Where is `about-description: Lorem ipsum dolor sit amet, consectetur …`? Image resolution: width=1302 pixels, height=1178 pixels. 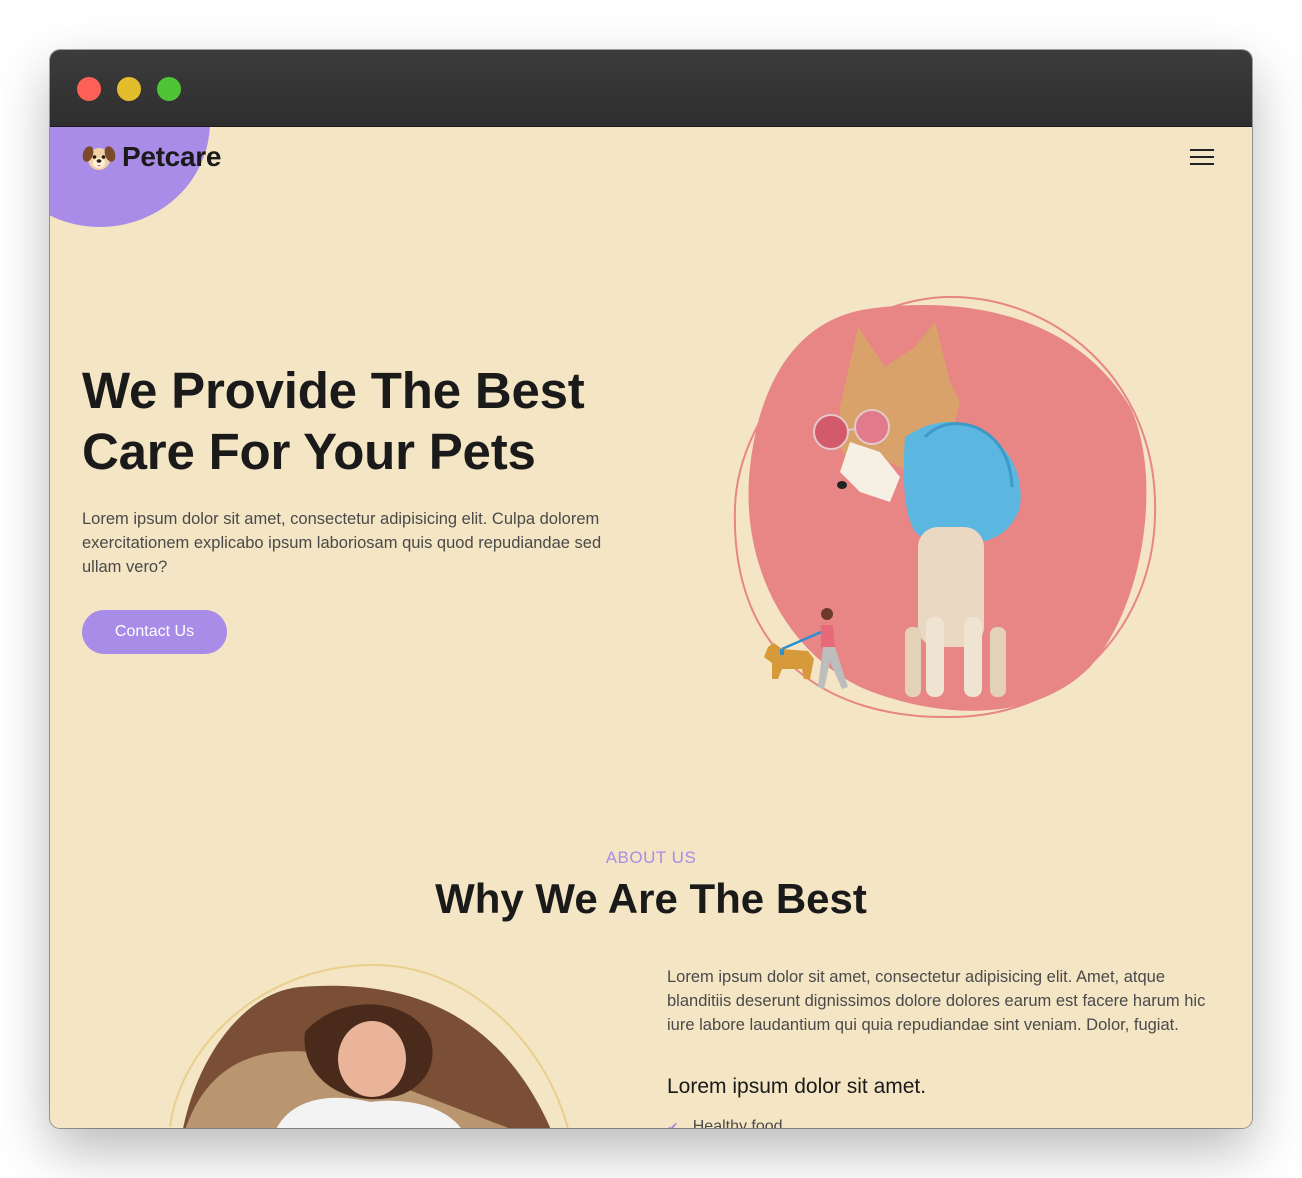 about-description: Lorem ipsum dolor sit amet, consectetur … is located at coordinates (936, 1001).